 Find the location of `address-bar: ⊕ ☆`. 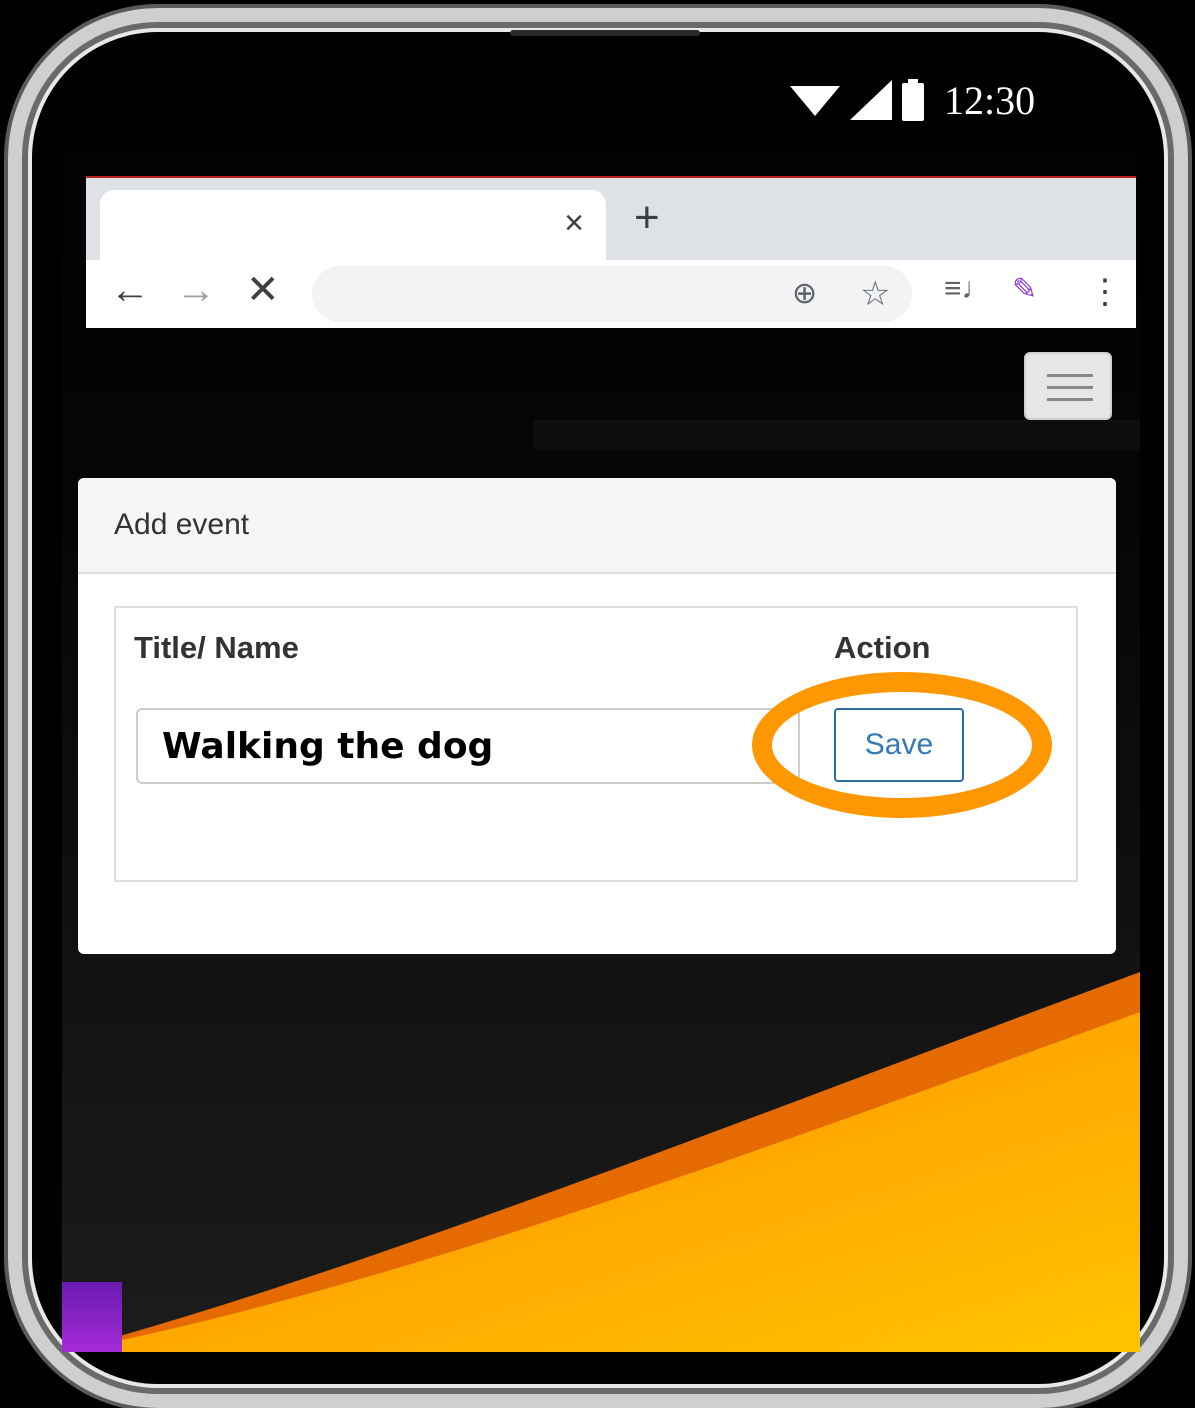

address-bar: ⊕ ☆ is located at coordinates (612, 294).